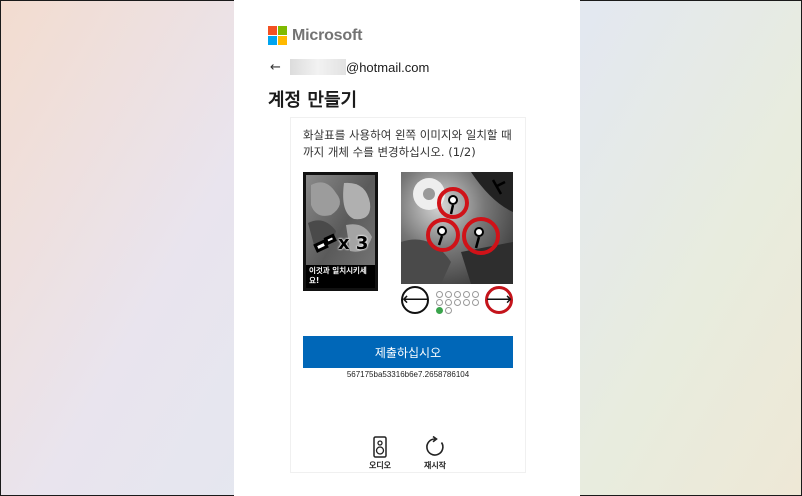 Image resolution: width=802 pixels, height=496 pixels. I want to click on session-id: 567175ba53316b6e7.2658786104, so click(408, 374).